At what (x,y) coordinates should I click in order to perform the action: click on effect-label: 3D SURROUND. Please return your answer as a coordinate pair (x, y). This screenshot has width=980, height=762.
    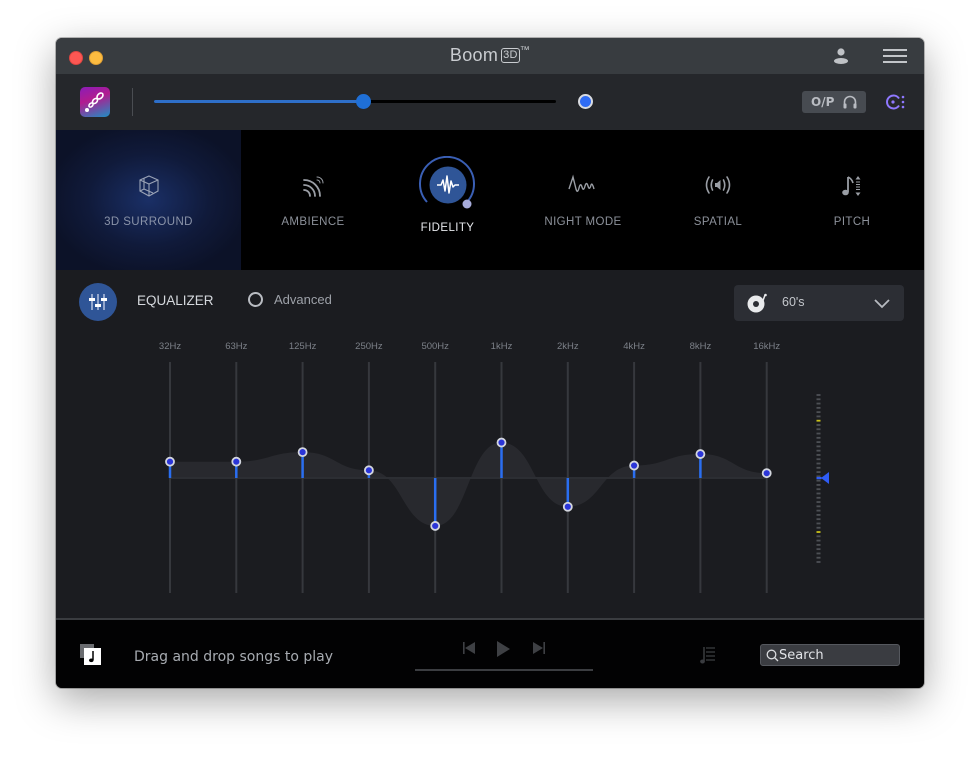
    Looking at the image, I should click on (148, 222).